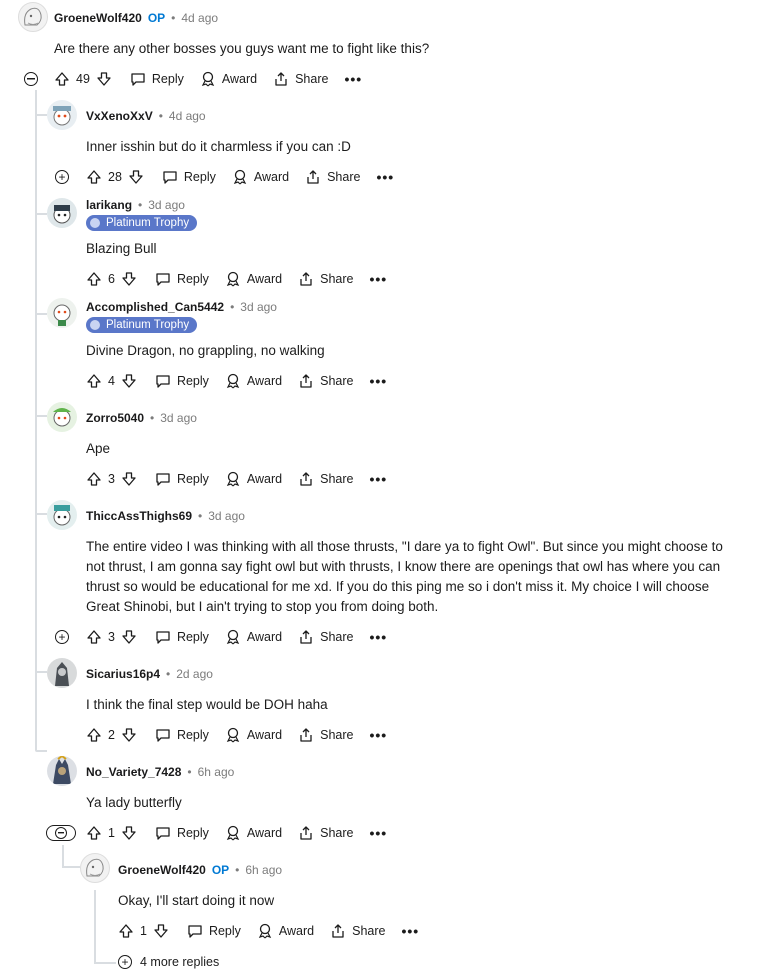 The image size is (768, 980). I want to click on comment-author: larikang • 3d ago, so click(135, 205).